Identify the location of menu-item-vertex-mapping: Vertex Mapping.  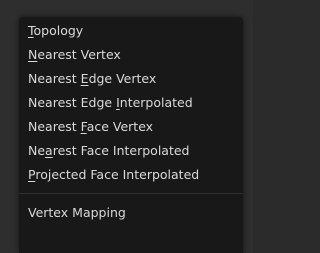
(131, 213).